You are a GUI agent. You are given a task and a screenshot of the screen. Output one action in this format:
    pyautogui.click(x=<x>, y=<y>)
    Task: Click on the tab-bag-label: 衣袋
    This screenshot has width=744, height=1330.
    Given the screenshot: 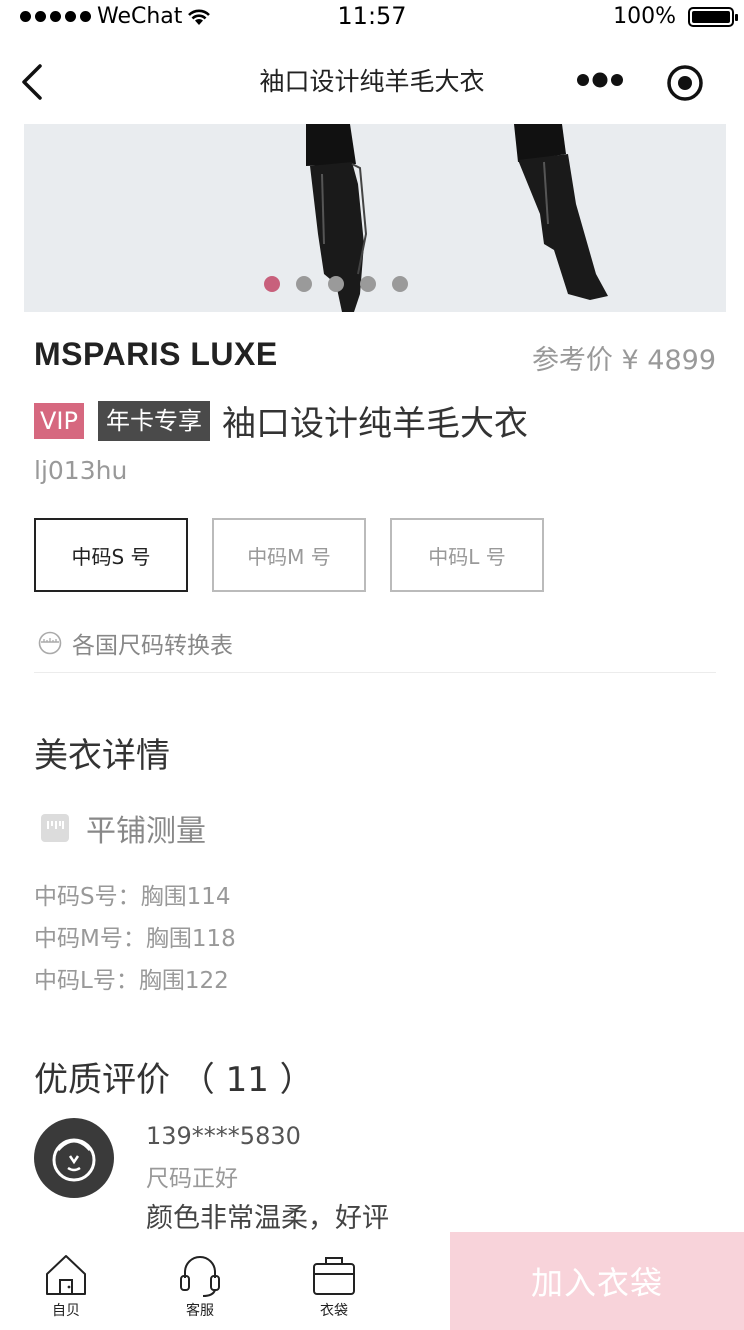 What is the action you would take?
    pyautogui.click(x=334, y=1311)
    